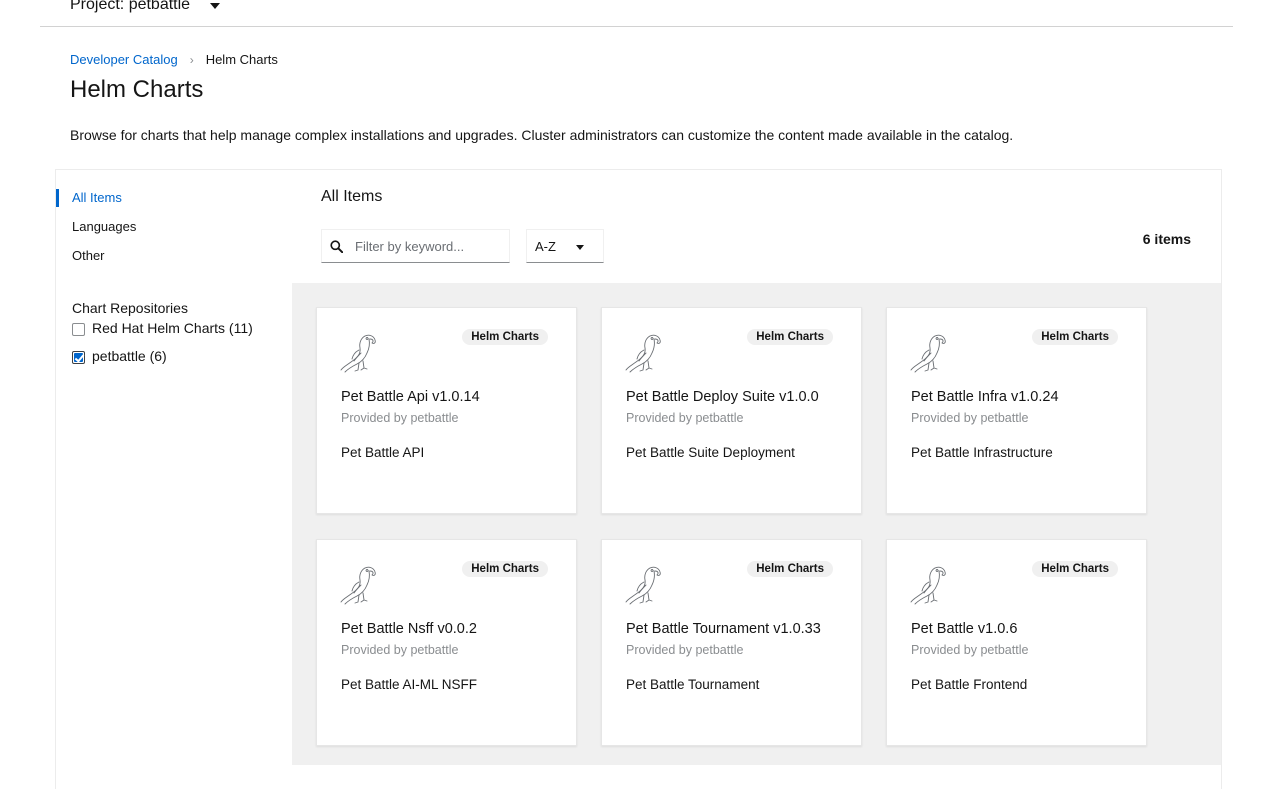  Describe the element at coordinates (964, 629) in the screenshot. I see `tile-name: Pet Battle v1.0.6` at that location.